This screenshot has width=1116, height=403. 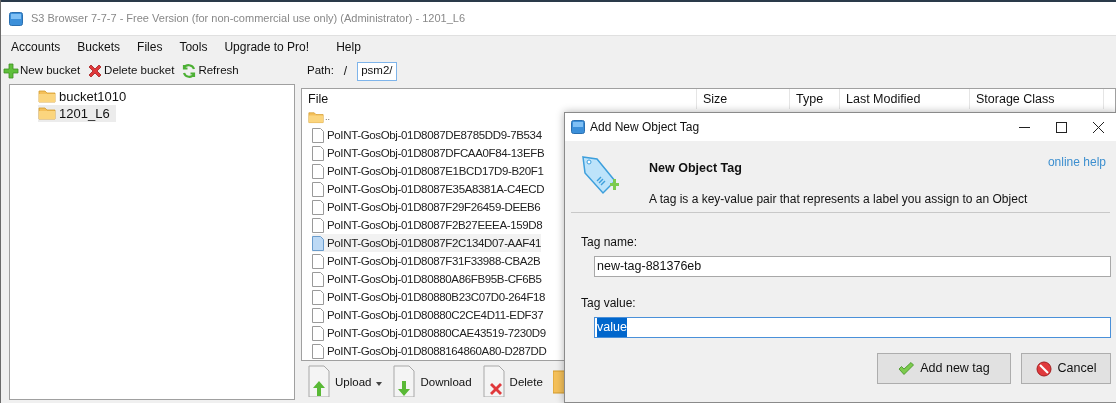 I want to click on toolbar-button: Refresh, so click(x=211, y=71).